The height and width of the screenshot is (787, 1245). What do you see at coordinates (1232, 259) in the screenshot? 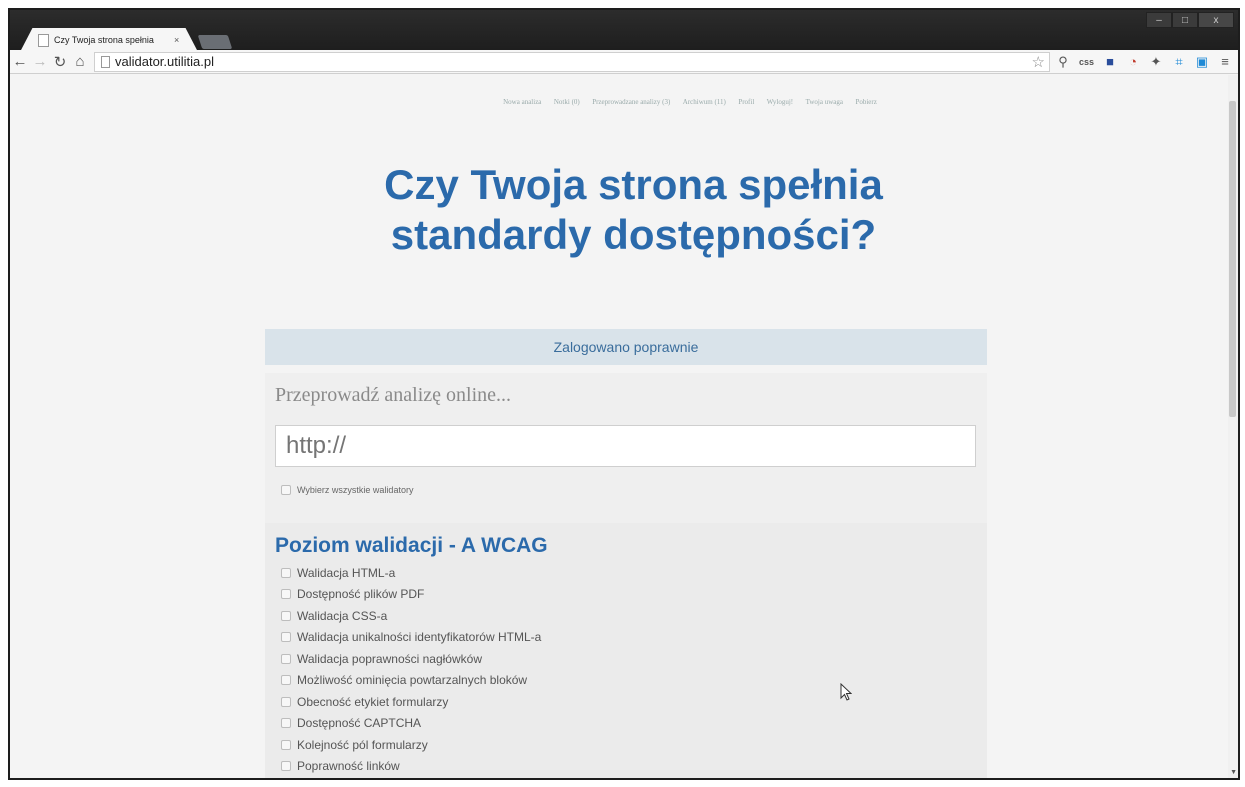
I see `scrollbar-thumb` at bounding box center [1232, 259].